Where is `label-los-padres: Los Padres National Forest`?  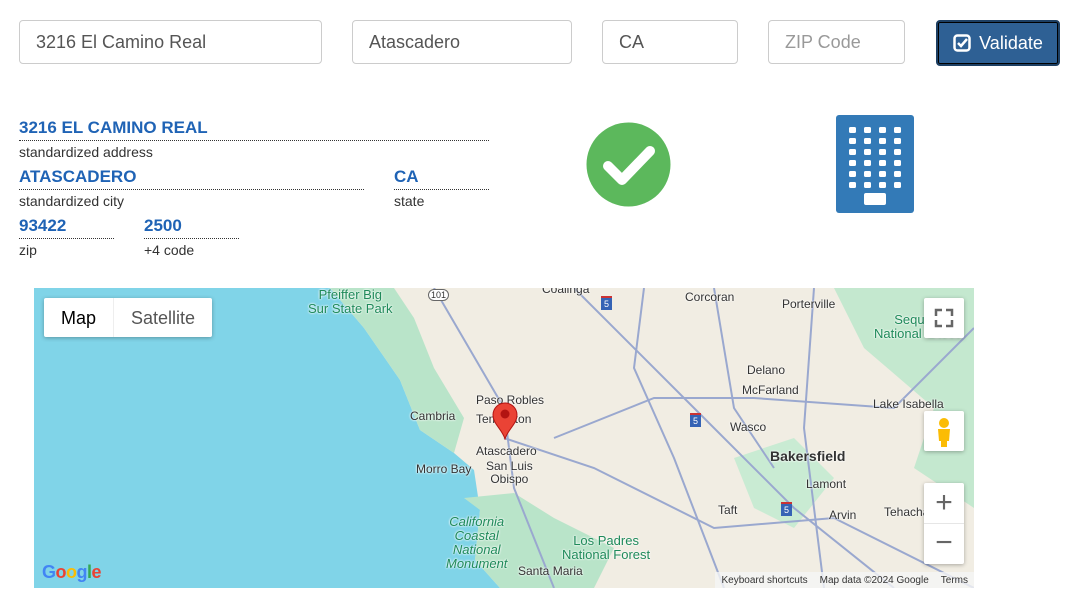 label-los-padres: Los Padres National Forest is located at coordinates (606, 547).